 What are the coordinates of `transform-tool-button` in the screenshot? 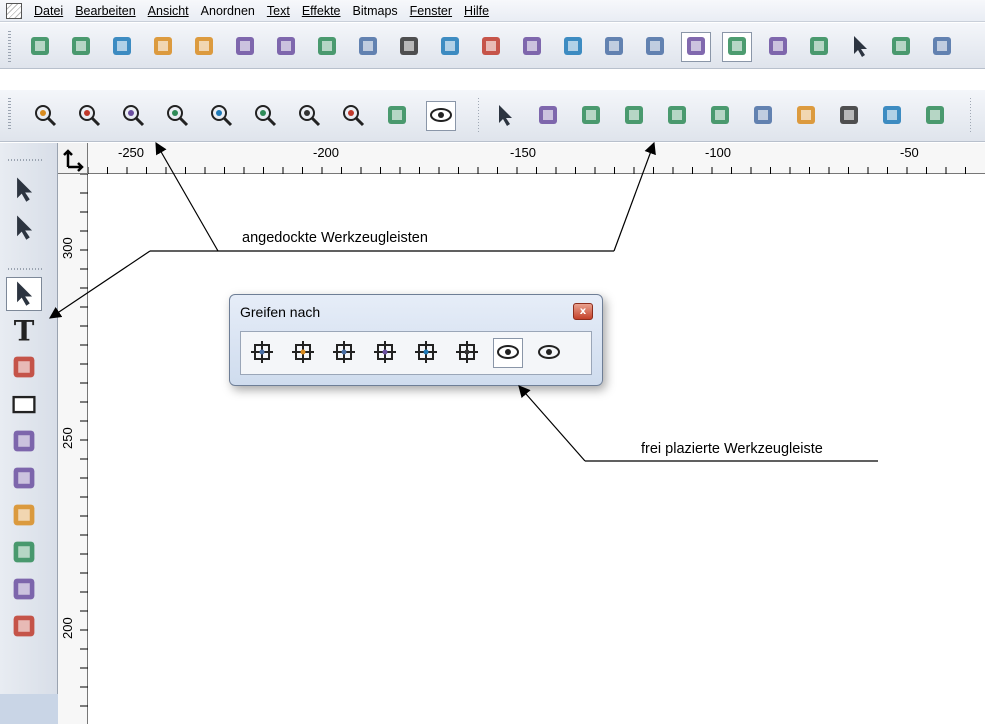 It's located at (24, 553).